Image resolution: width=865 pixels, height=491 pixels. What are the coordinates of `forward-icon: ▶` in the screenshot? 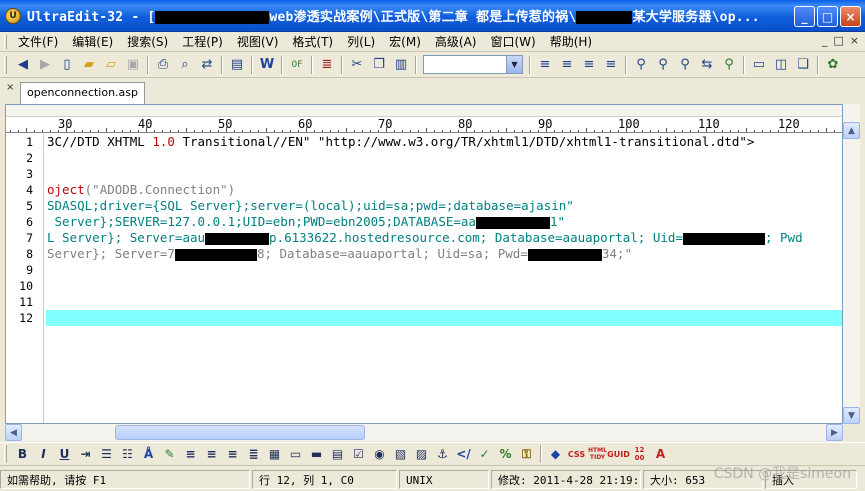 It's located at (45, 65).